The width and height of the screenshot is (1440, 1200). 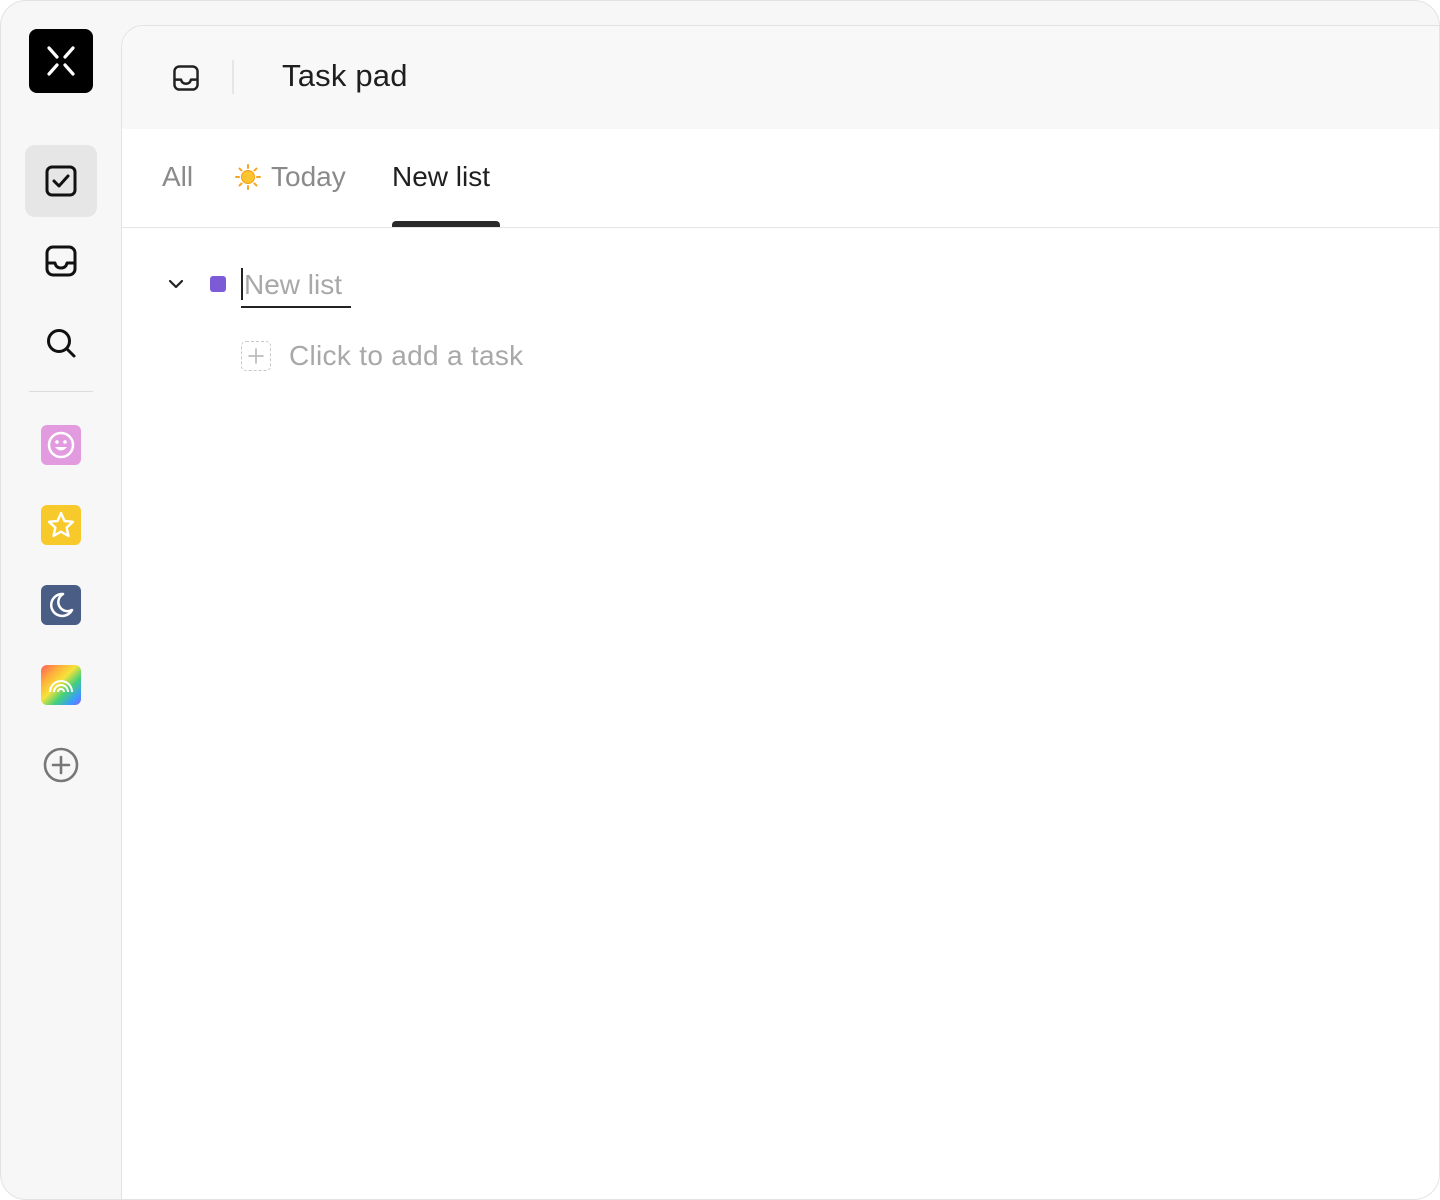 I want to click on active-tab-indicator, so click(x=446, y=224).